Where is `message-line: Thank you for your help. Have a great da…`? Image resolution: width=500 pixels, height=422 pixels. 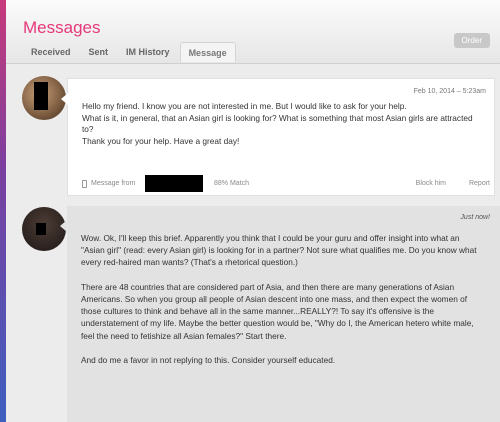 message-line: Thank you for your help. Have a great da… is located at coordinates (161, 140).